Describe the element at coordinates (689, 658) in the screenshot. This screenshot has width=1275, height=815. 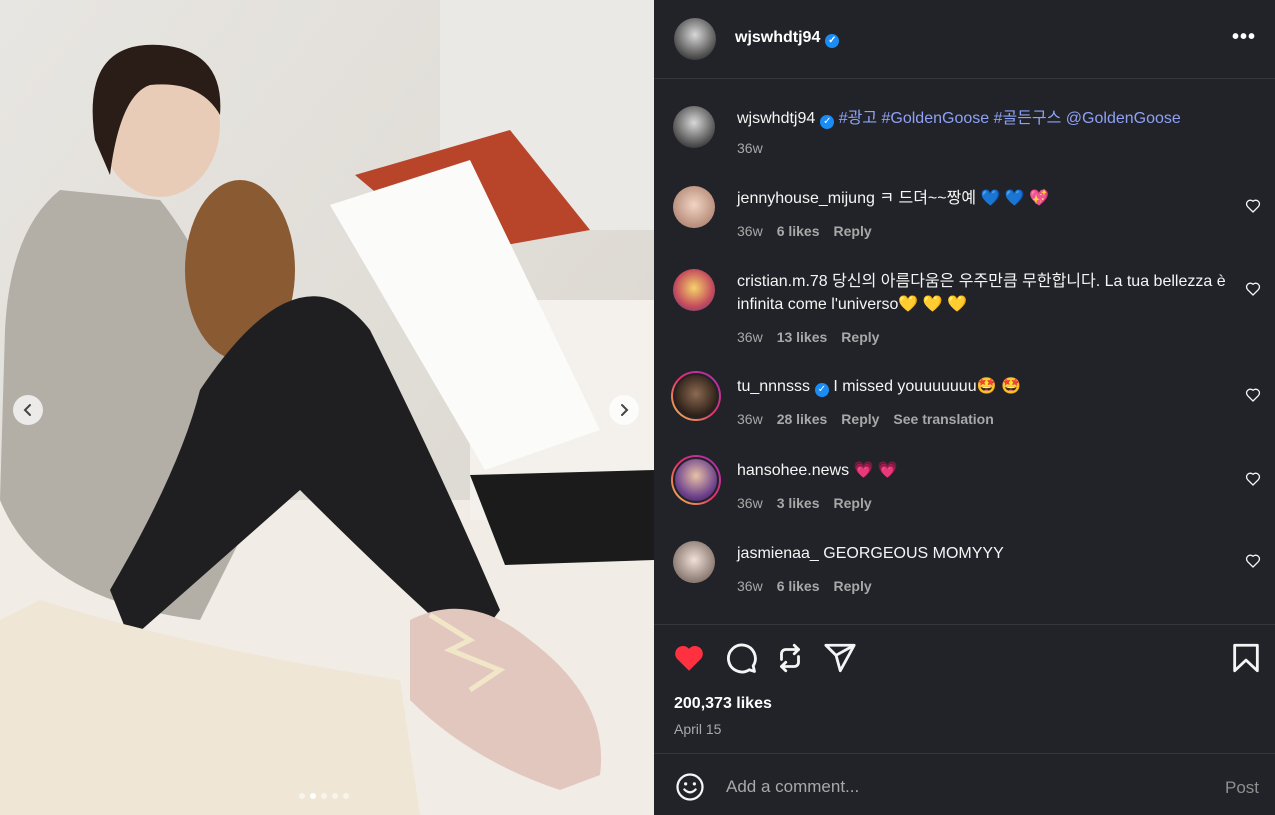
I see `heart-icon` at that location.